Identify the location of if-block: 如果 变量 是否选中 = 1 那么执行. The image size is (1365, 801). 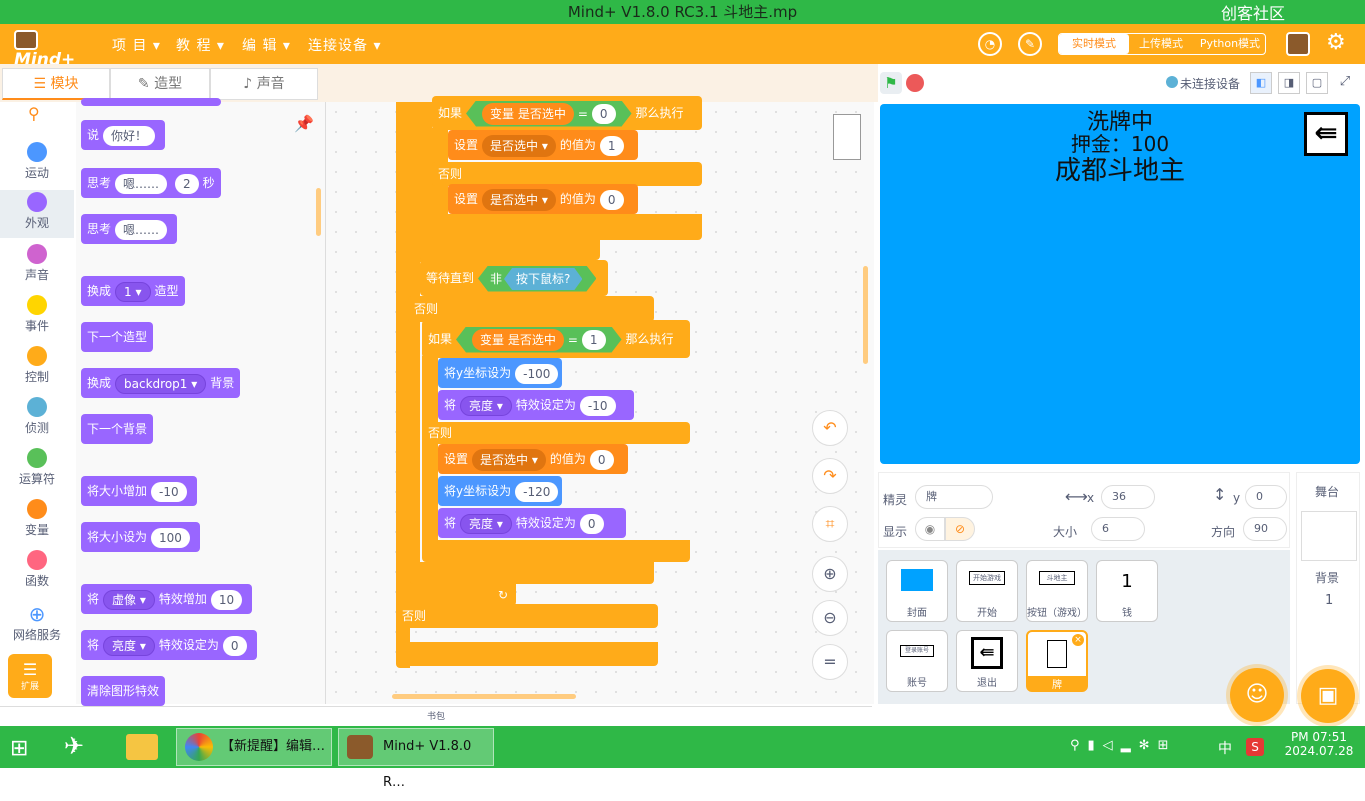
(556, 339).